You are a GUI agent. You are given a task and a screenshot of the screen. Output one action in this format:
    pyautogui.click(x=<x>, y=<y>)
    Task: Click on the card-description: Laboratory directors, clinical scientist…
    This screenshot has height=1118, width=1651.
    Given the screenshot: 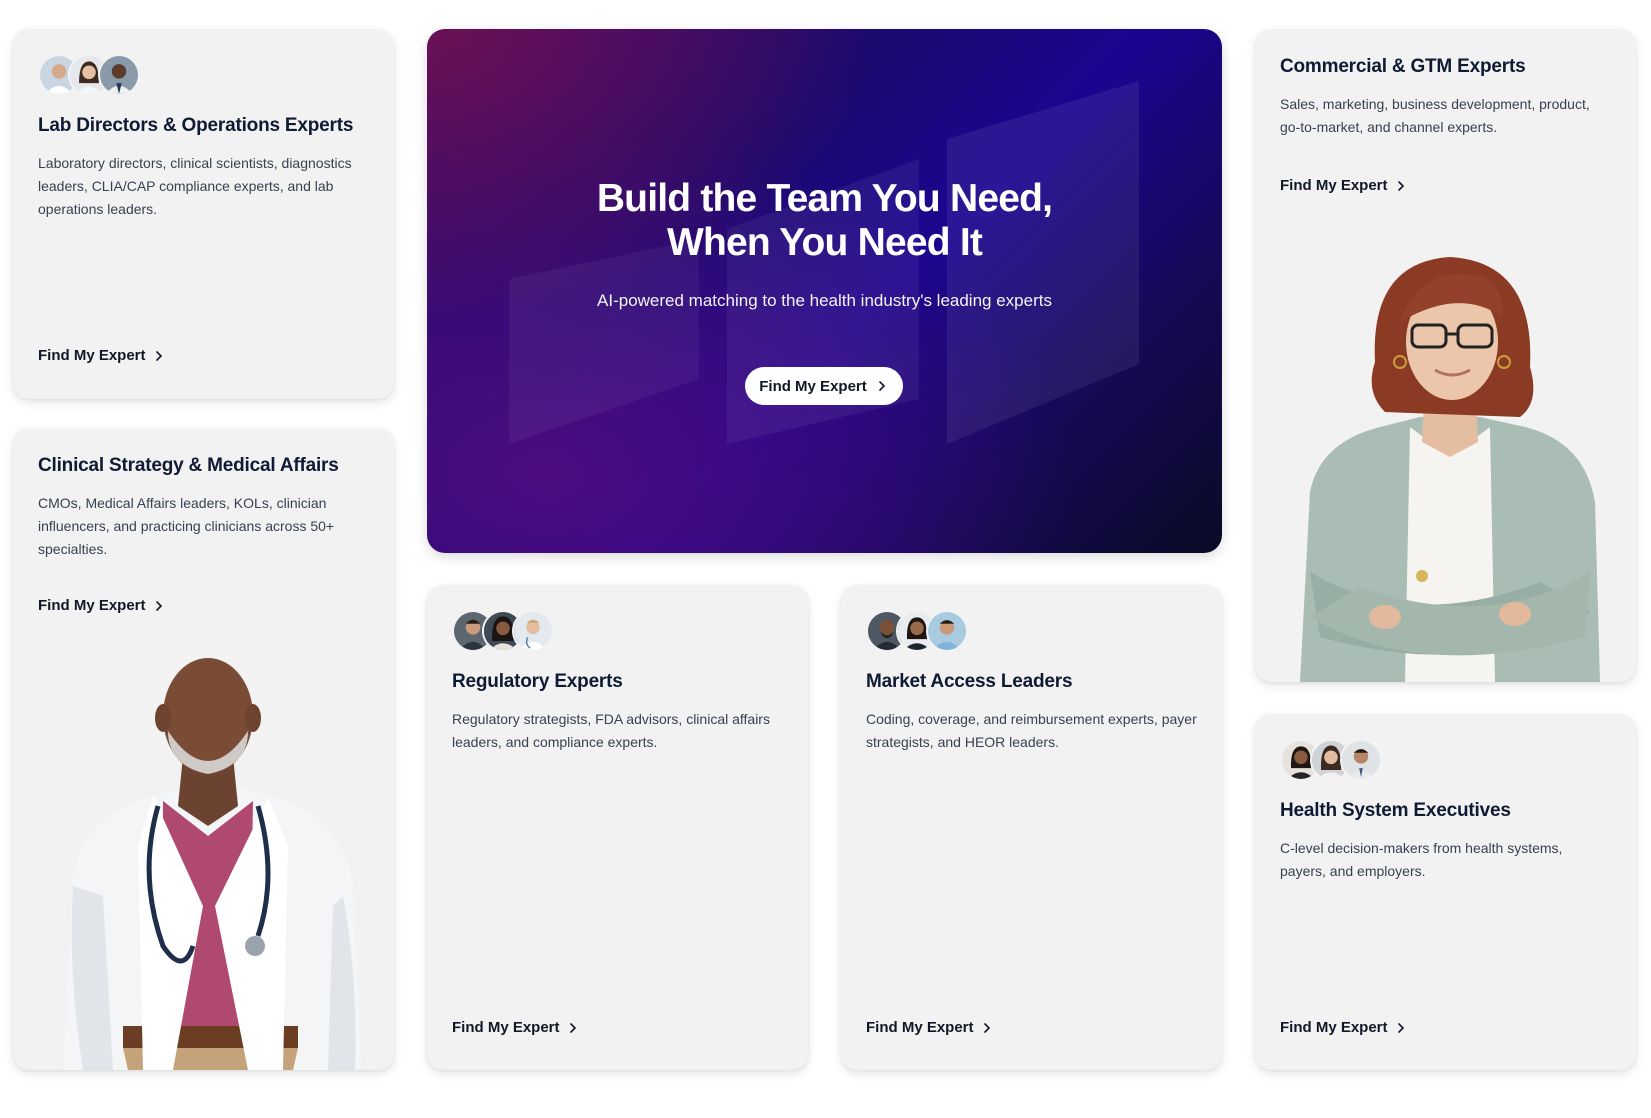 What is the action you would take?
    pyautogui.click(x=195, y=186)
    